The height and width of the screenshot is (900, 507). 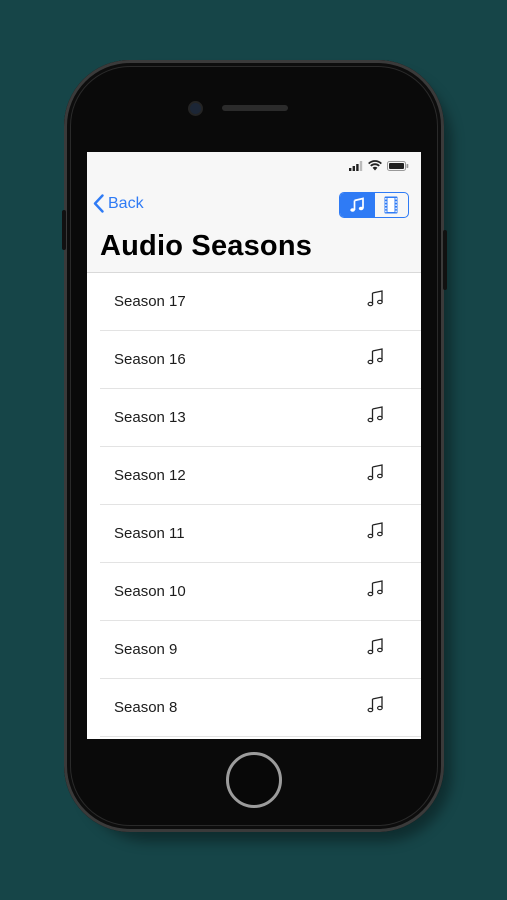 I want to click on season-label: Season 8, so click(x=146, y=707).